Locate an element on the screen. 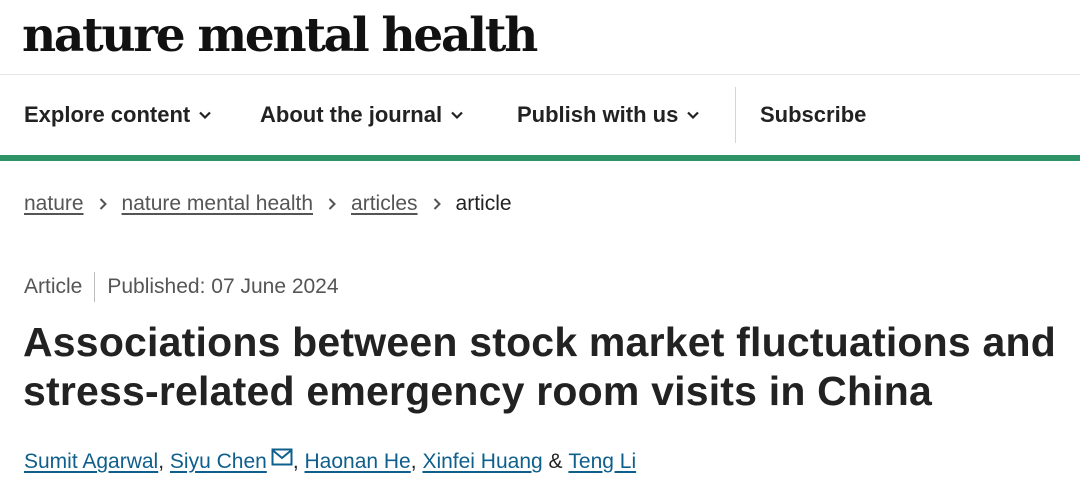 This screenshot has width=1080, height=491. author-link: Xinfei Huang is located at coordinates (482, 462).